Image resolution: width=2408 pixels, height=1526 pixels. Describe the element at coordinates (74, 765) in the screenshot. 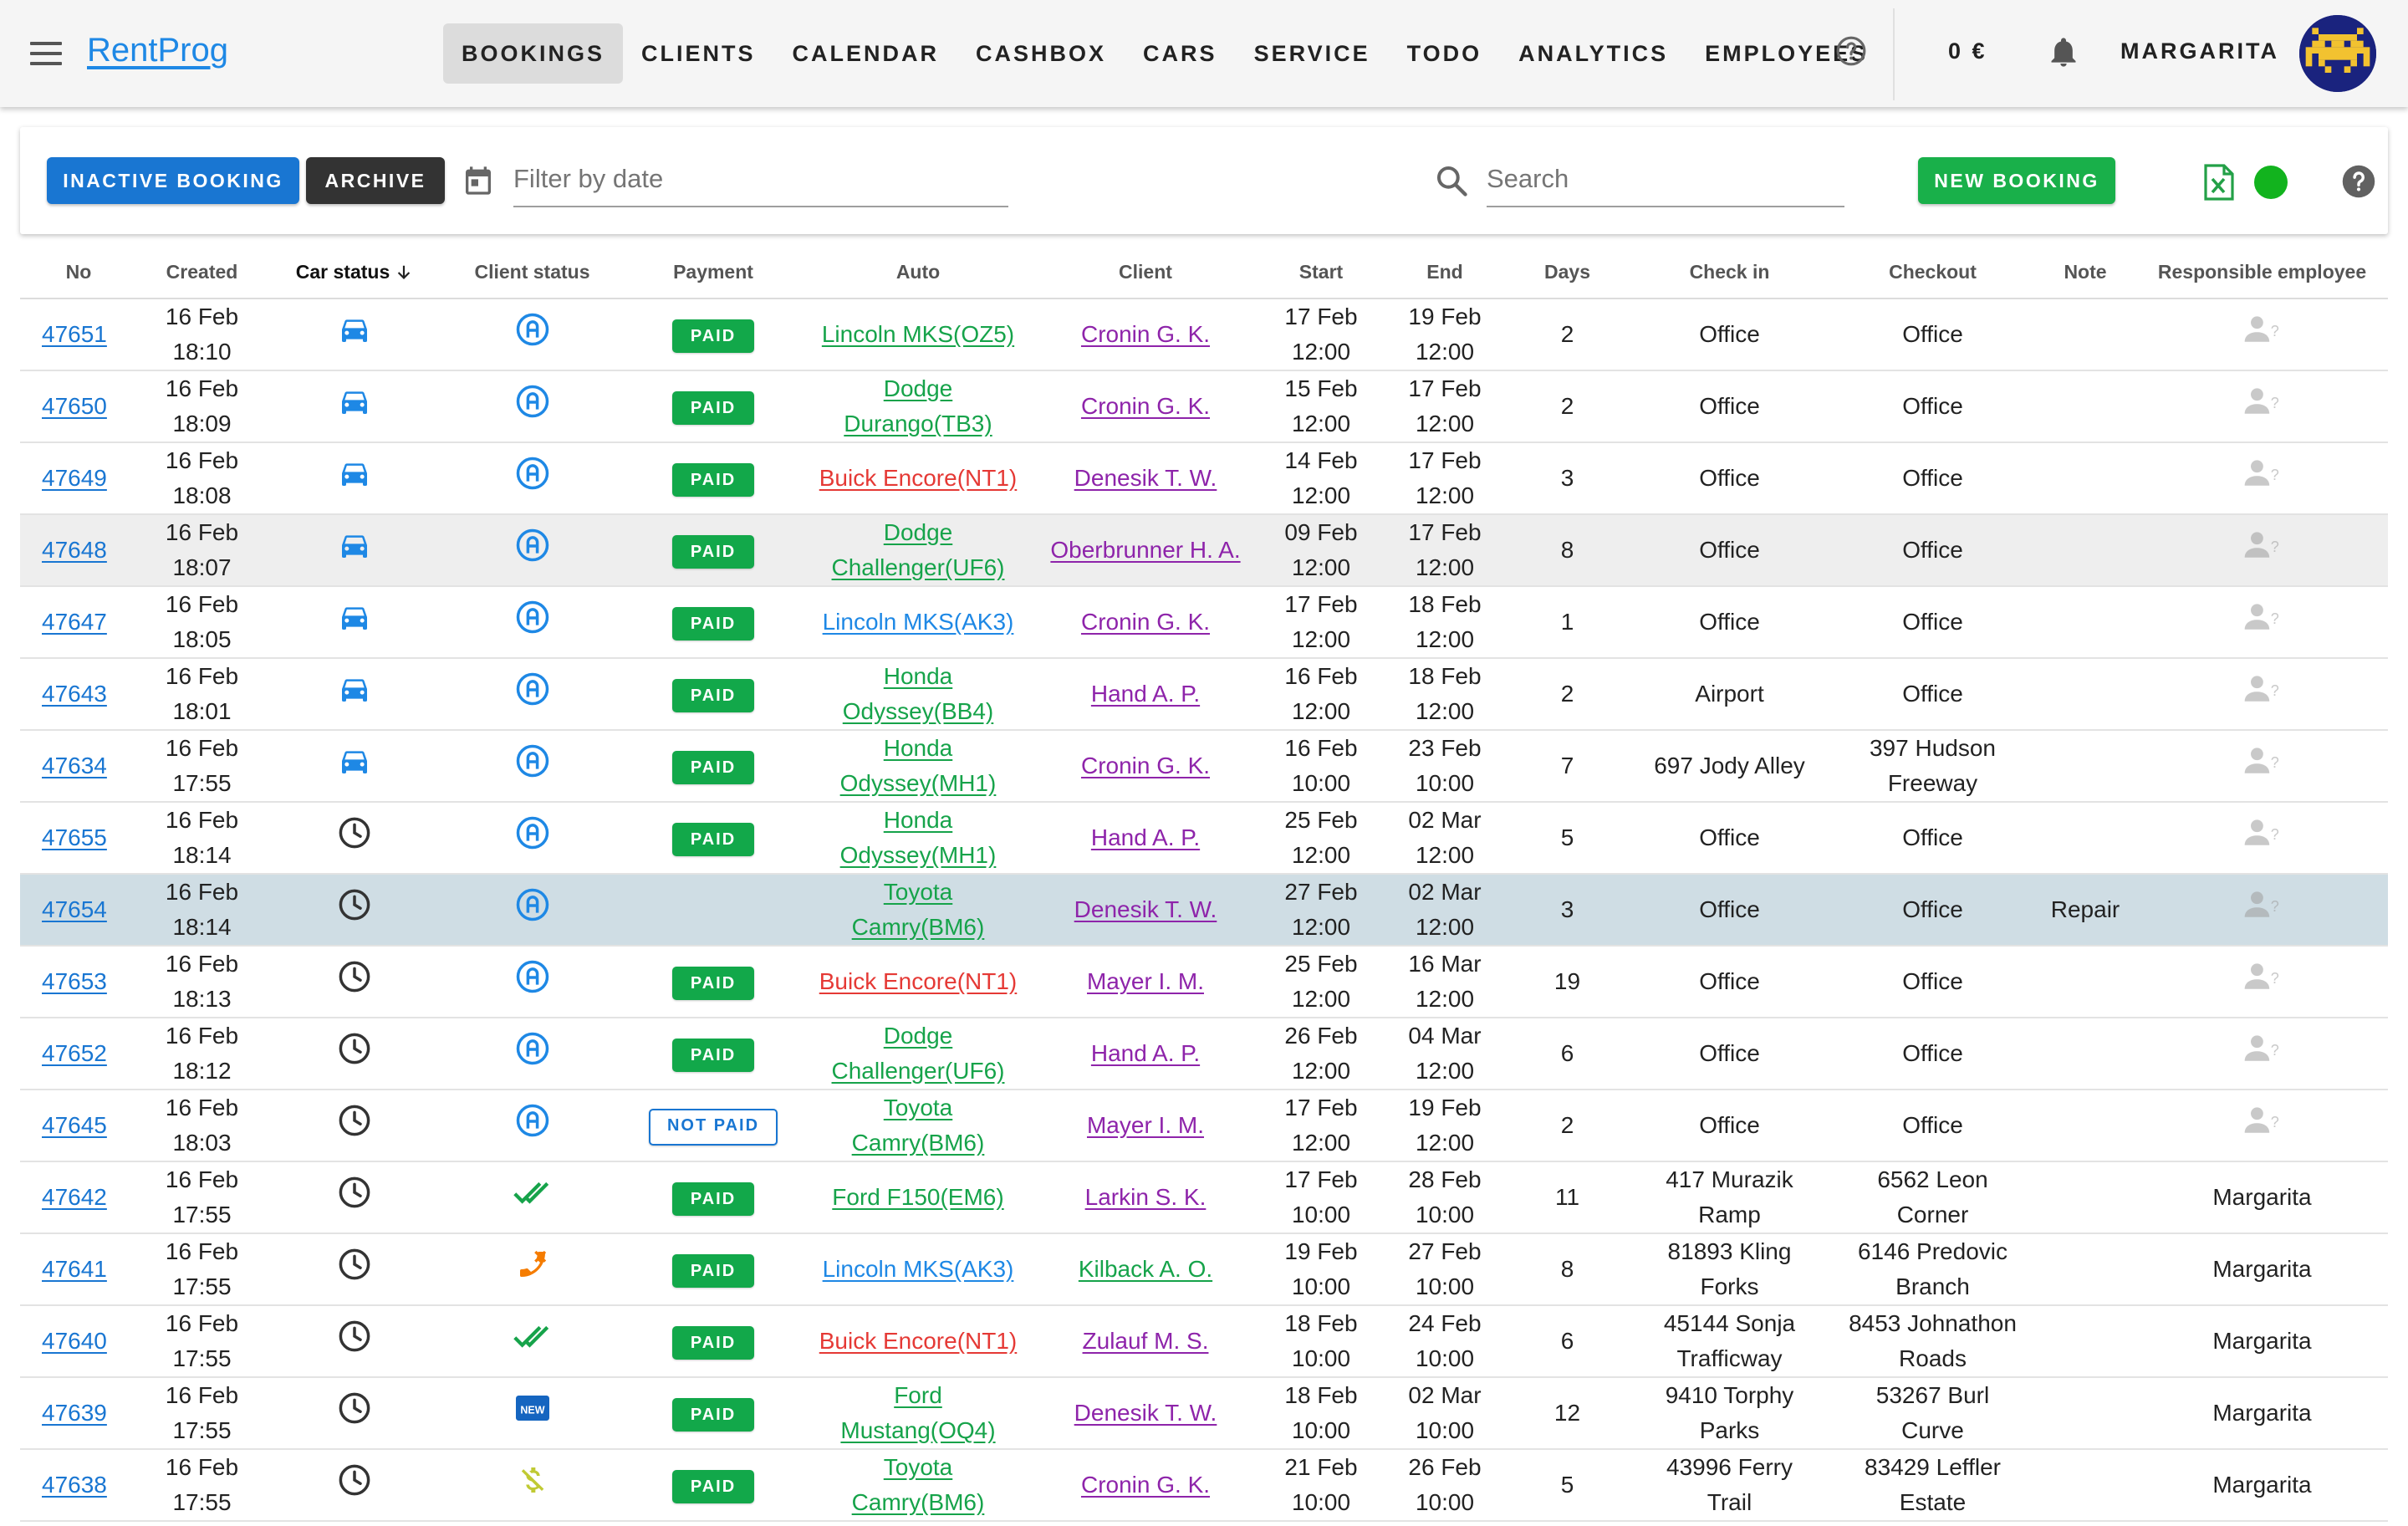

I see `booking-number-link: 47634` at that location.